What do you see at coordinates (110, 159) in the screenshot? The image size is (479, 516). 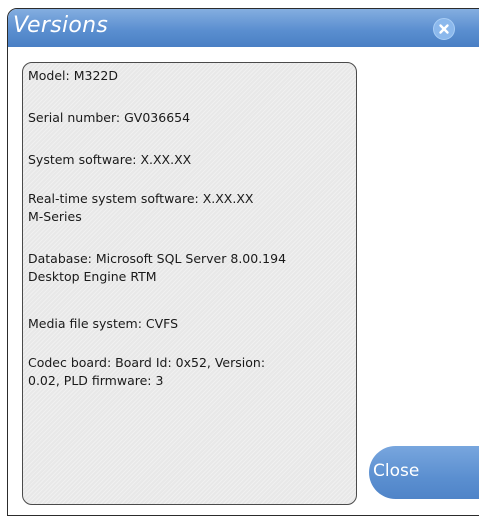 I see `system-software-text: System software: X.XX.XX` at bounding box center [110, 159].